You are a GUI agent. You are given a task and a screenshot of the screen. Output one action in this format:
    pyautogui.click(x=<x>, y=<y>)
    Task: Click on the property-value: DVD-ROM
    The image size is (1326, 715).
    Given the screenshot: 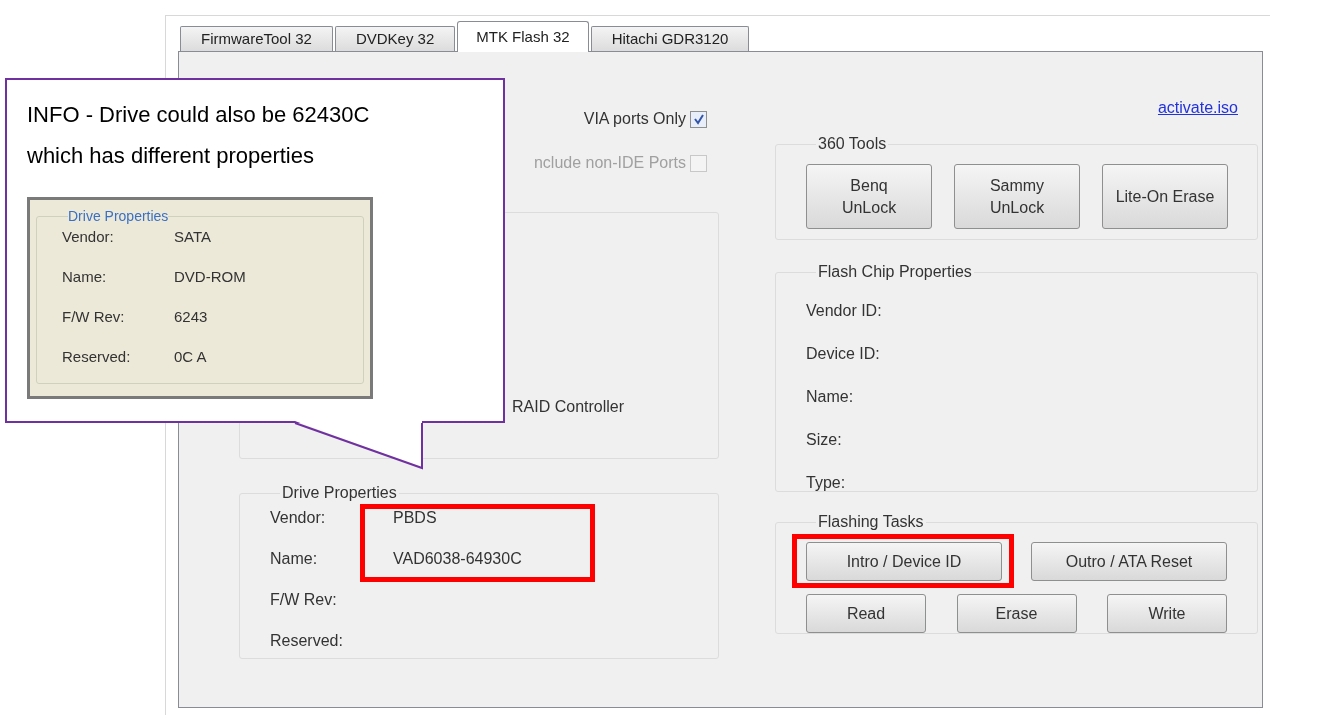 What is the action you would take?
    pyautogui.click(x=210, y=277)
    